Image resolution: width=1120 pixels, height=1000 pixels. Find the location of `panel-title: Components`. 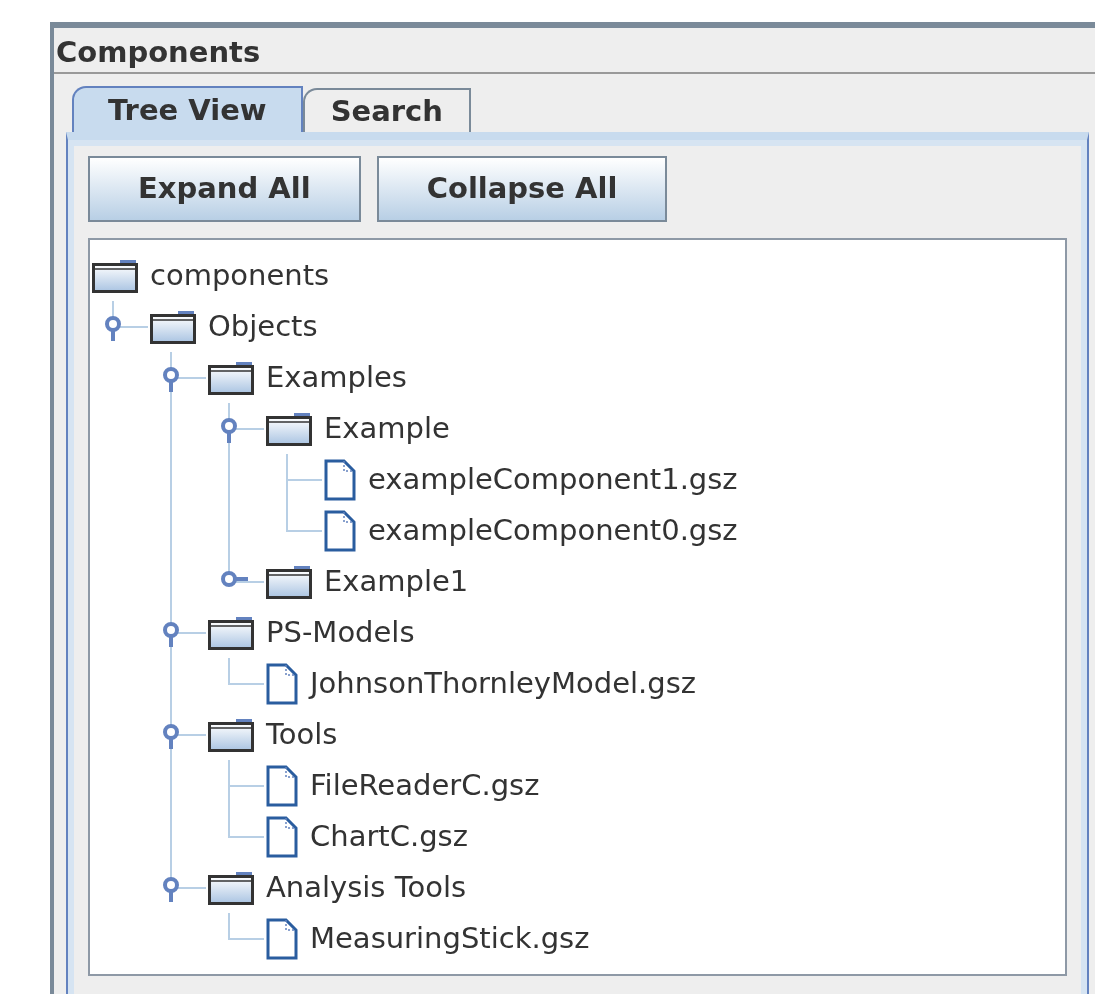

panel-title: Components is located at coordinates (574, 51).